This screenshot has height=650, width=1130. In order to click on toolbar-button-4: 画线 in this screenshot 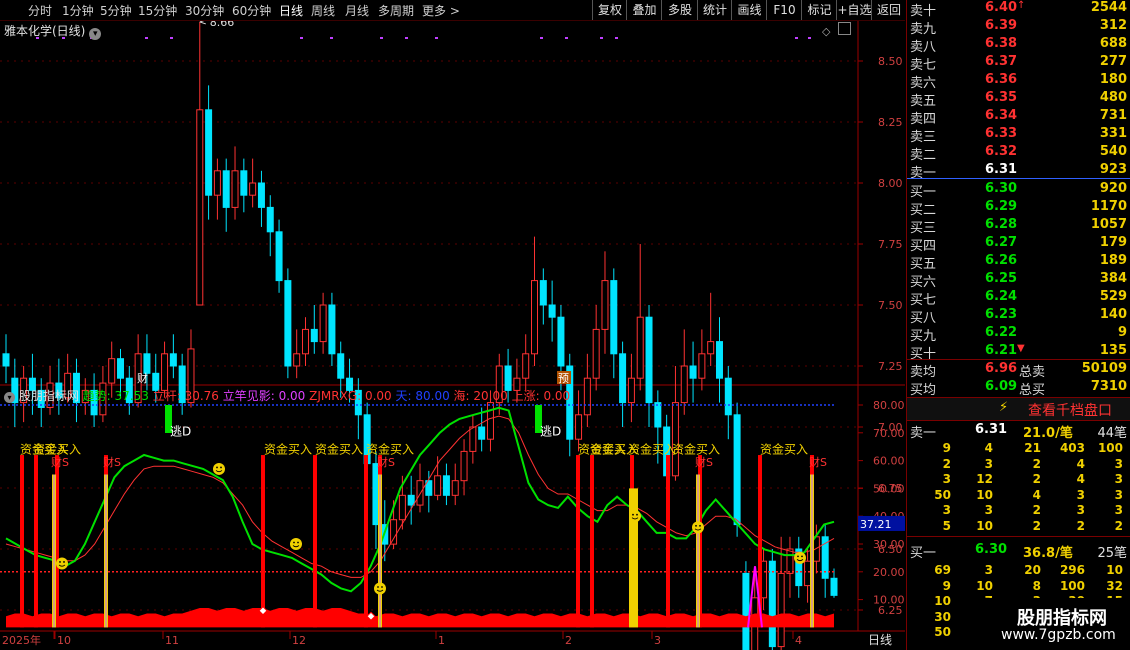, I will do `click(749, 10)`.